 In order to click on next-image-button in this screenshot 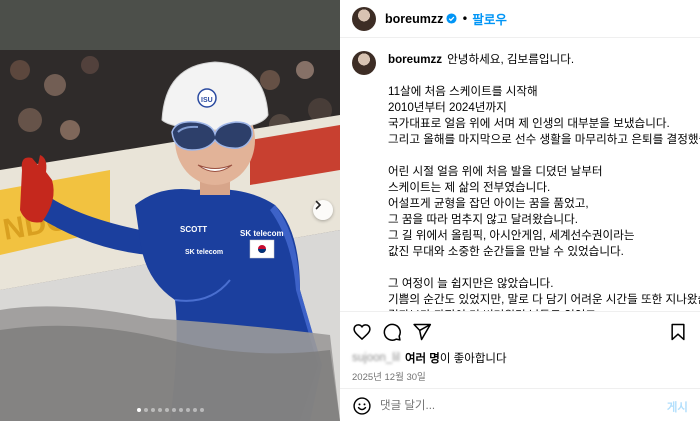, I will do `click(323, 210)`.